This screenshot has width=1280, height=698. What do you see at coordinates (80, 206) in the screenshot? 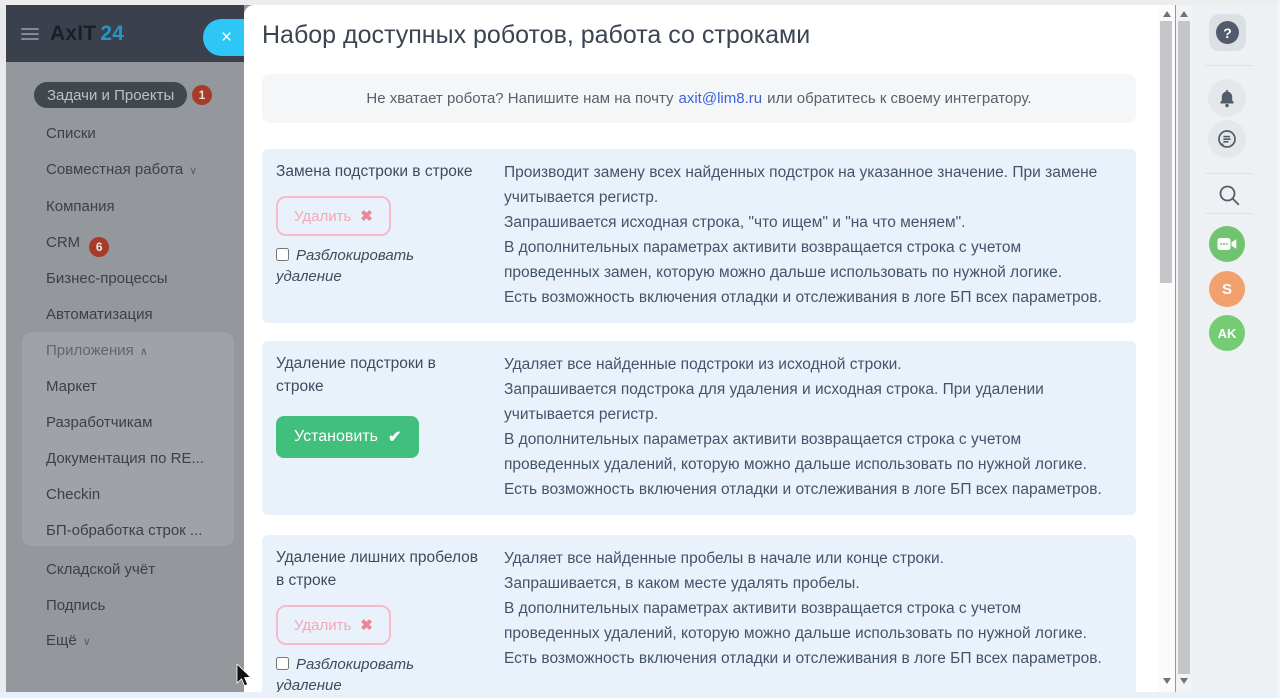
I see `sidebar-item-company: Компания` at bounding box center [80, 206].